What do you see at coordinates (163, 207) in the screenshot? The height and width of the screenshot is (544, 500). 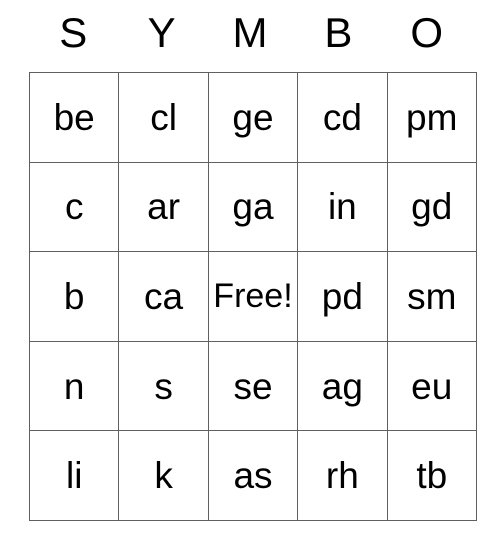 I see `bingo-cell: ar` at bounding box center [163, 207].